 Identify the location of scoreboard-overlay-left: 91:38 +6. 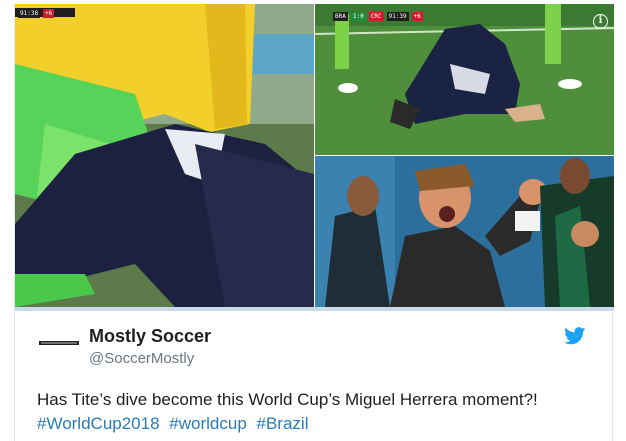
(36, 13).